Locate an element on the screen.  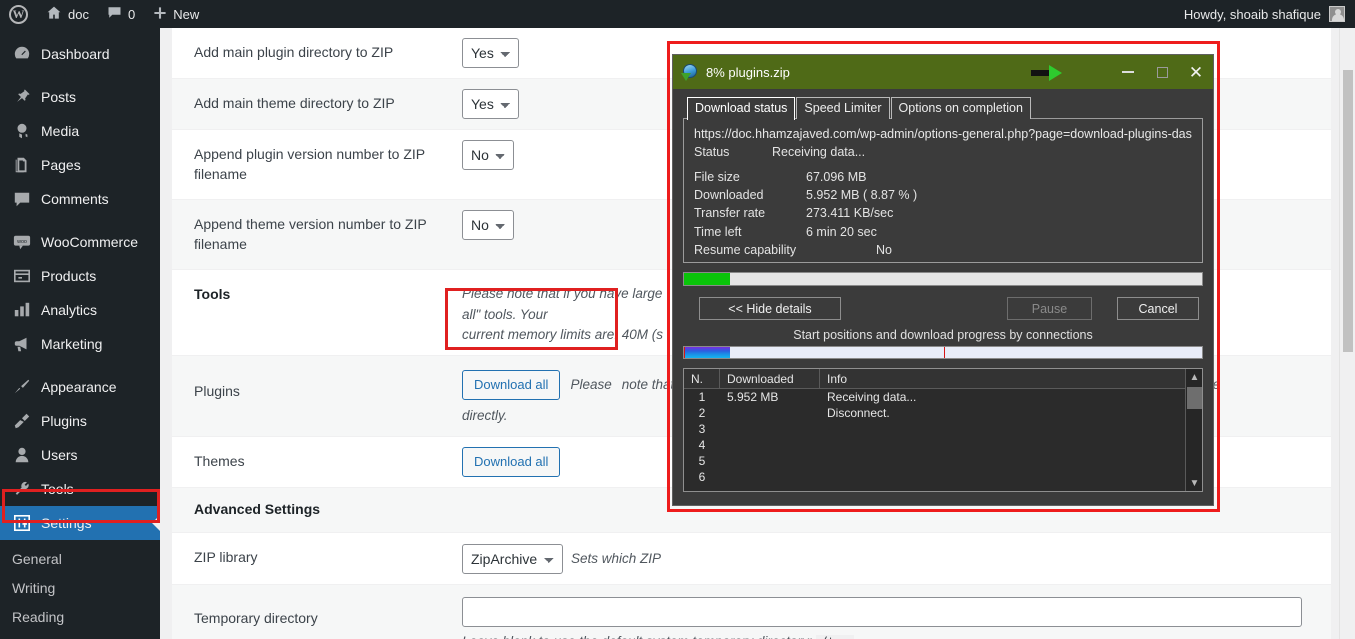
admin-bar-right: Howdy, shoaib shafique is located at coordinates (1269, 14).